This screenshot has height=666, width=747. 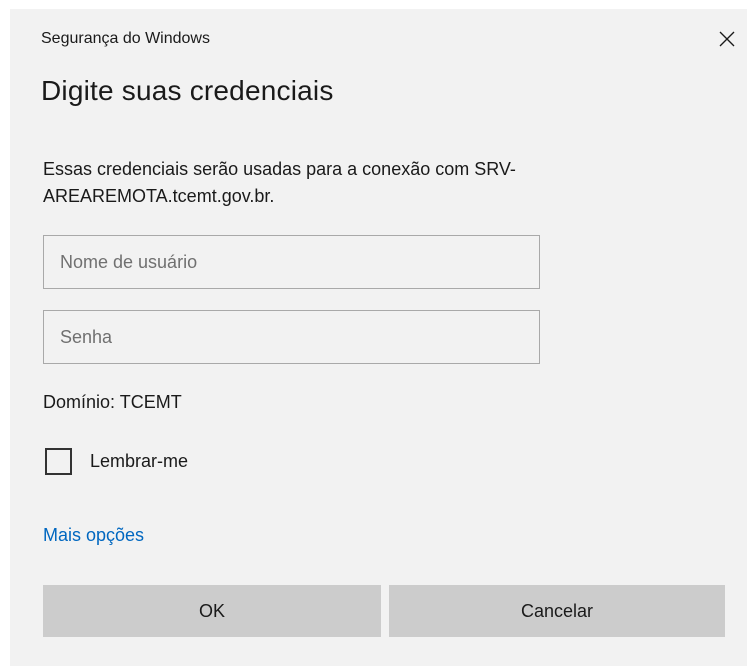 I want to click on more-options-link: Mais opções, so click(x=93, y=535).